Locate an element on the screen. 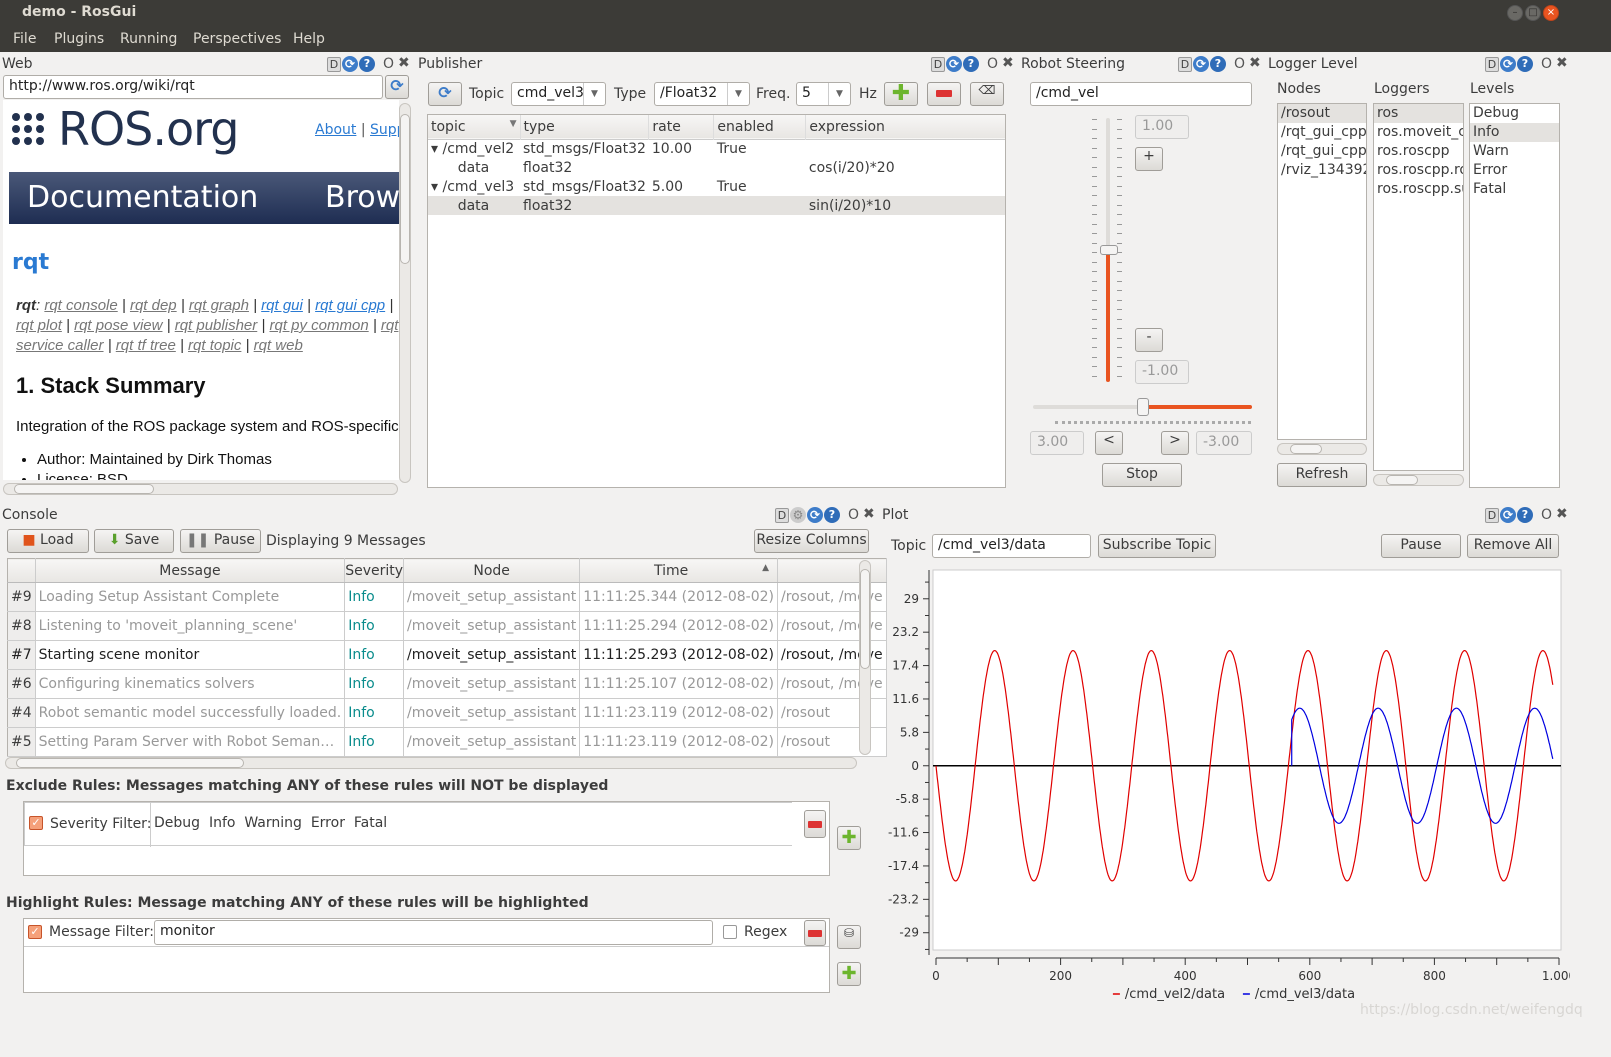 Image resolution: width=1611 pixels, height=1057 pixels. col-severity: Severity is located at coordinates (374, 570).